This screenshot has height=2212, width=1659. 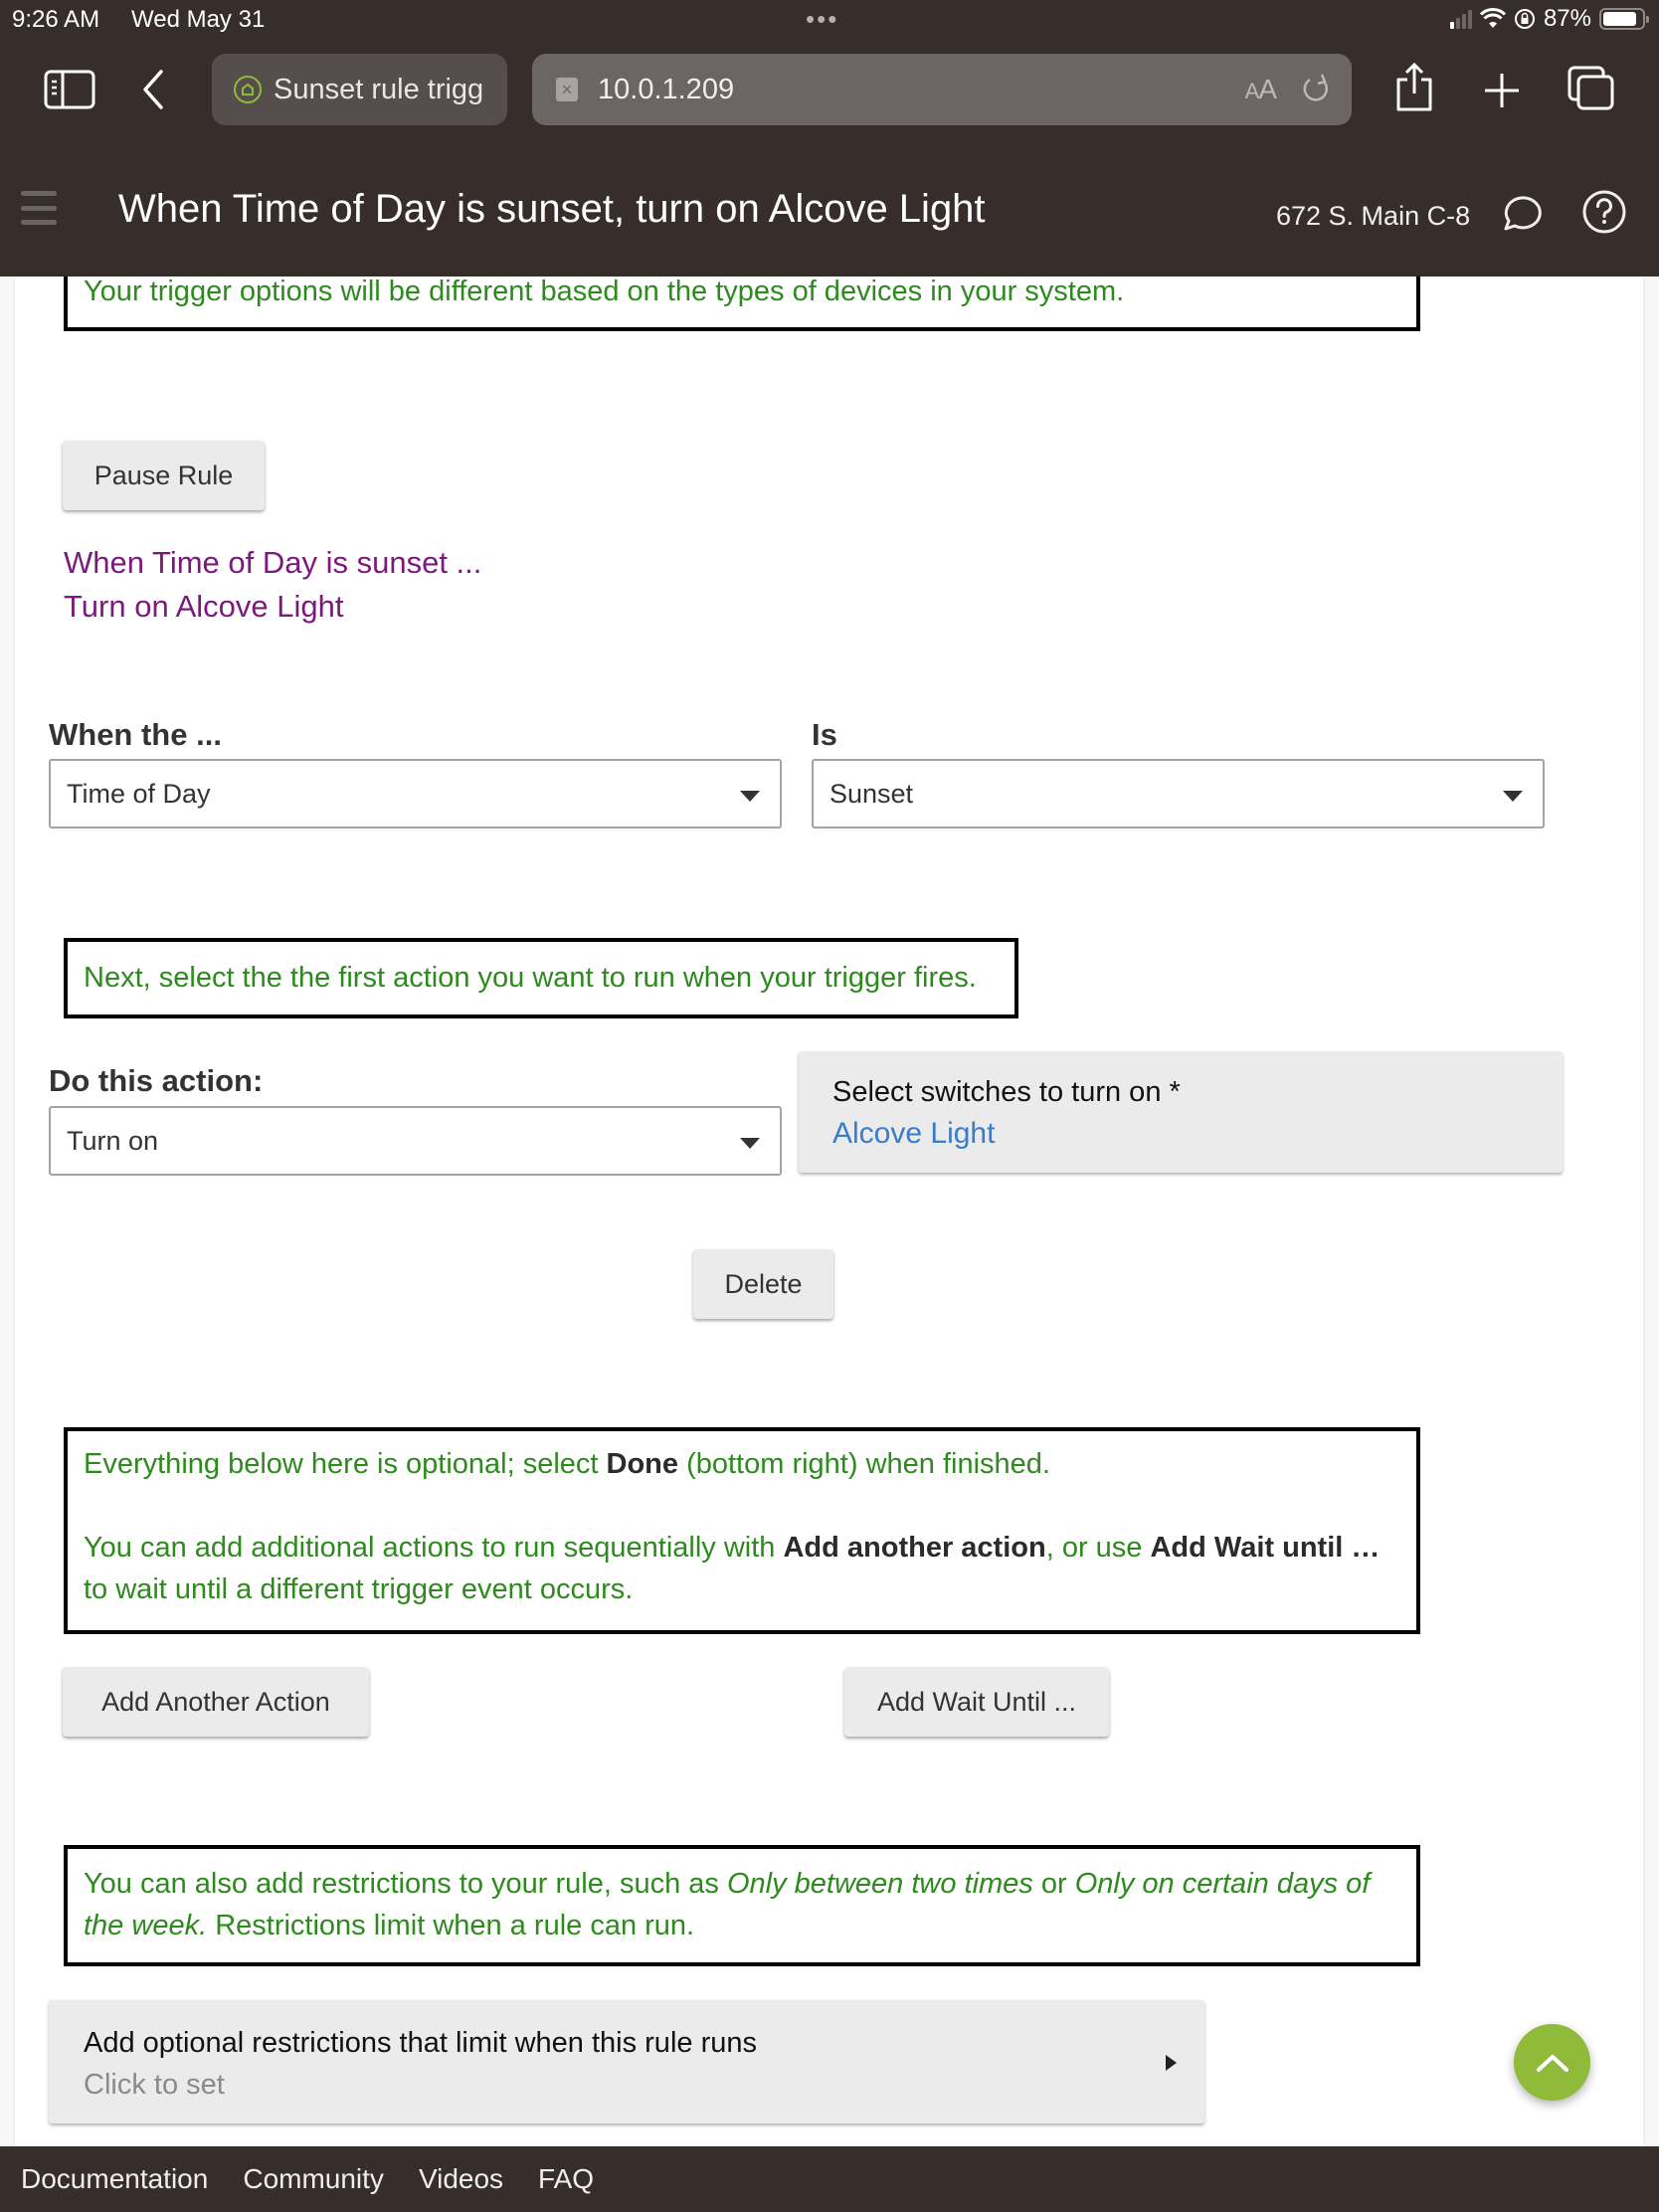 What do you see at coordinates (313, 2179) in the screenshot?
I see `footer-link-community: Community` at bounding box center [313, 2179].